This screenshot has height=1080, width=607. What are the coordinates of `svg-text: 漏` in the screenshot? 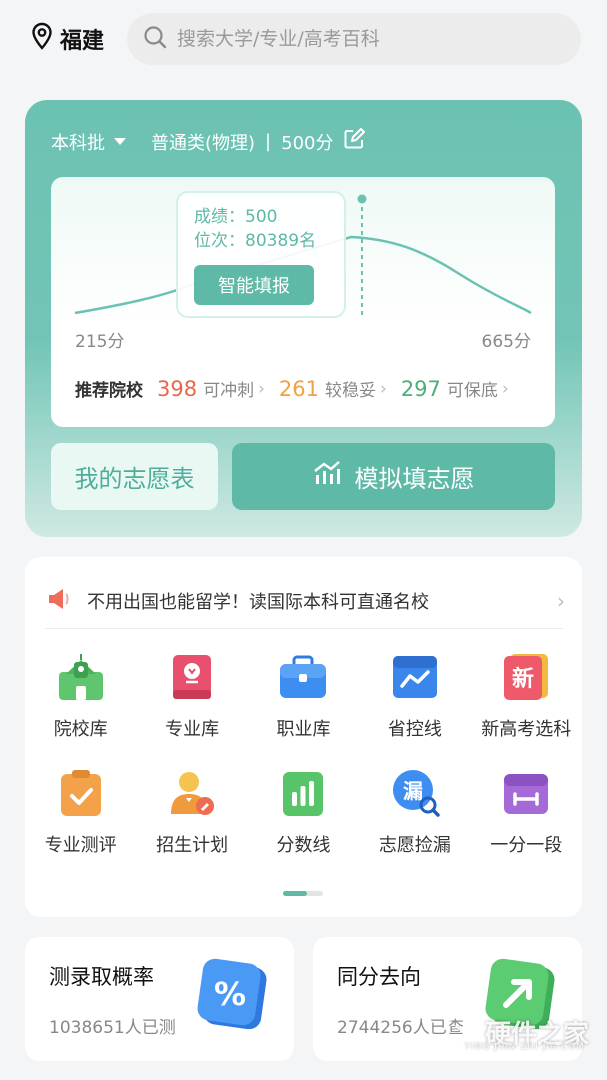 It's located at (413, 791).